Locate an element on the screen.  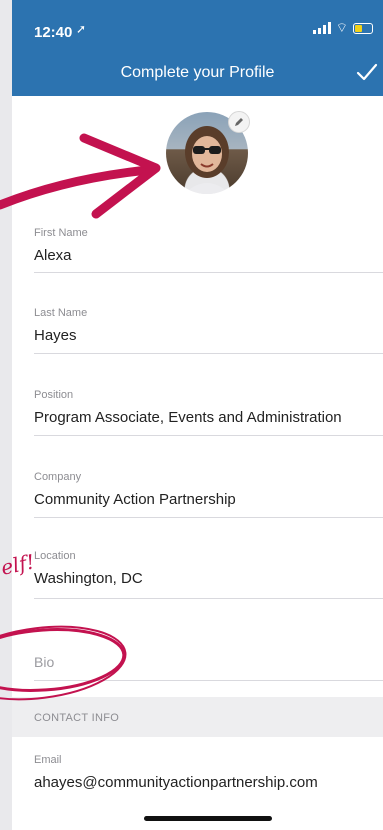
first-name-field: First Name Alexa is located at coordinates (208, 250).